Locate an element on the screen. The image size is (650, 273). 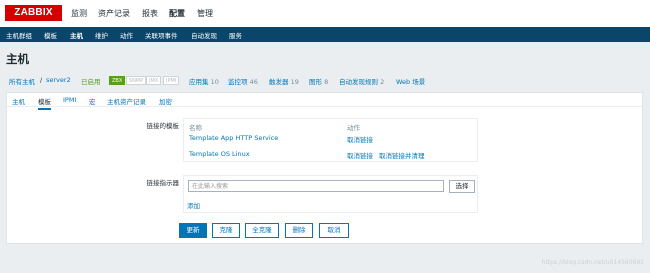
top-navigation: ZABBIX 监测 资产记录 报表 配置 管理 is located at coordinates (325, 13).